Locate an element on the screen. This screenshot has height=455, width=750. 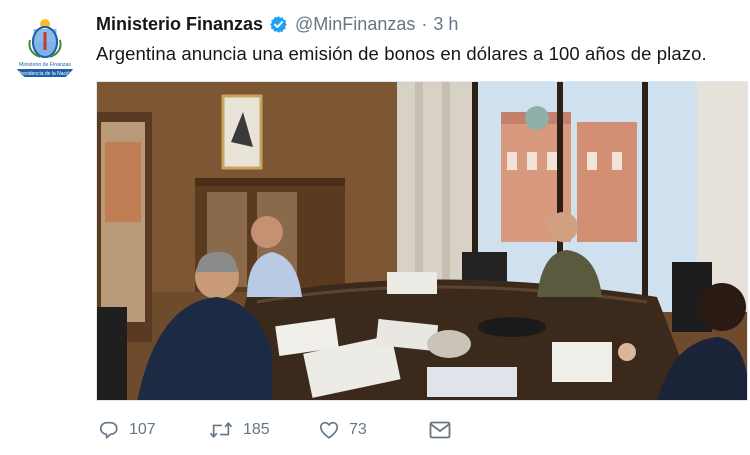
timestamp: 3 h is located at coordinates (445, 24).